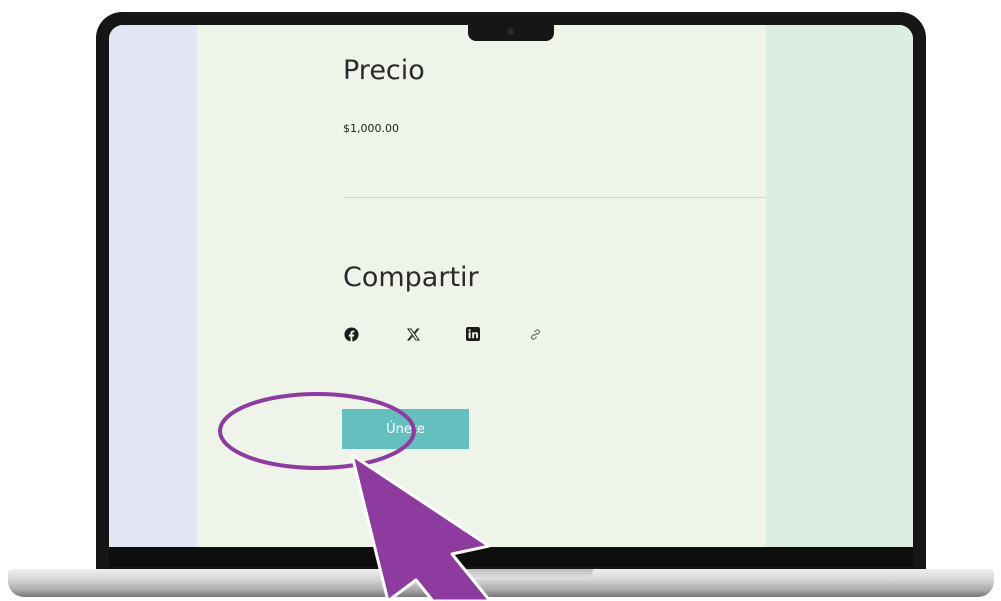 This screenshot has height=601, width=1001. Describe the element at coordinates (153, 286) in the screenshot. I see `left-sidebar` at that location.